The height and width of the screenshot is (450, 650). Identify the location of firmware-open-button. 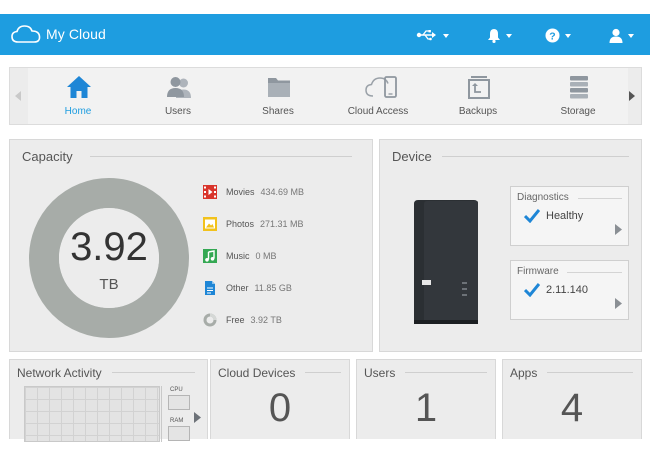
(618, 305).